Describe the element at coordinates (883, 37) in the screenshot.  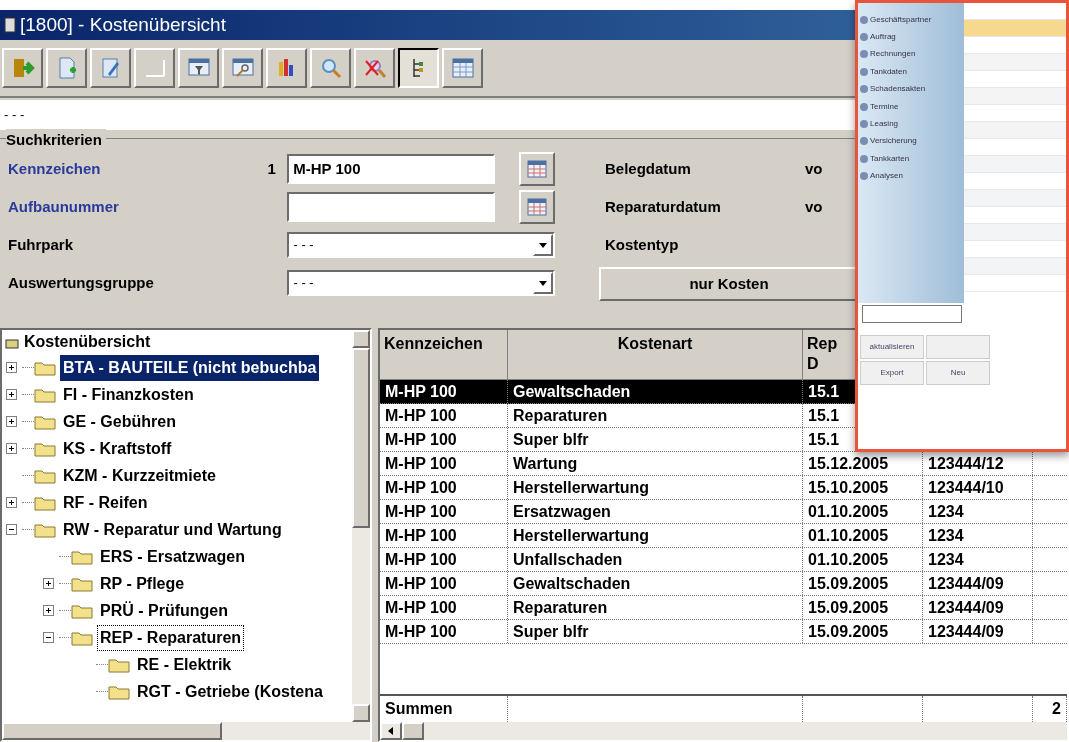
I see `menu-item: Auftrag` at that location.